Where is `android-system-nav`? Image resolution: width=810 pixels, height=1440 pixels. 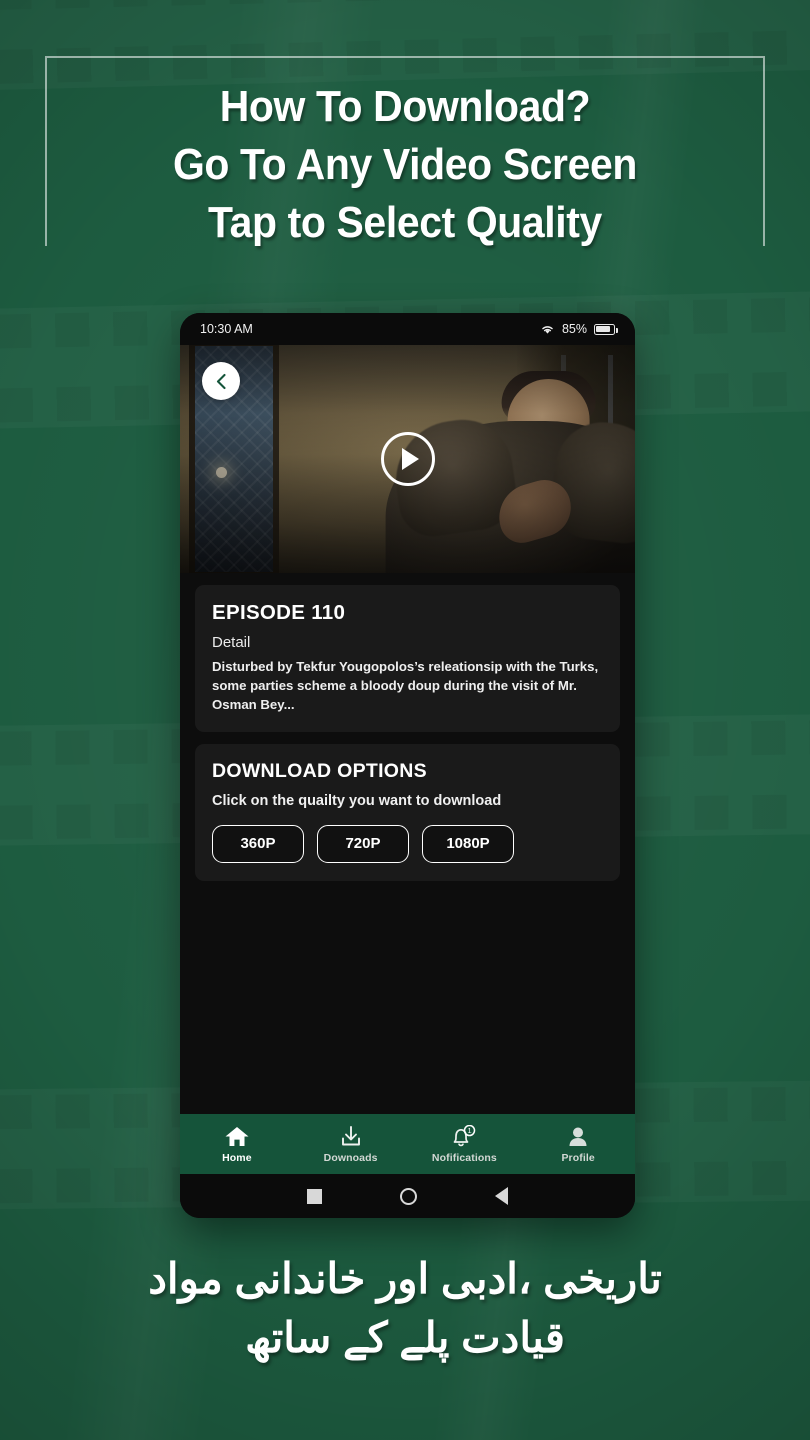 android-system-nav is located at coordinates (407, 1196).